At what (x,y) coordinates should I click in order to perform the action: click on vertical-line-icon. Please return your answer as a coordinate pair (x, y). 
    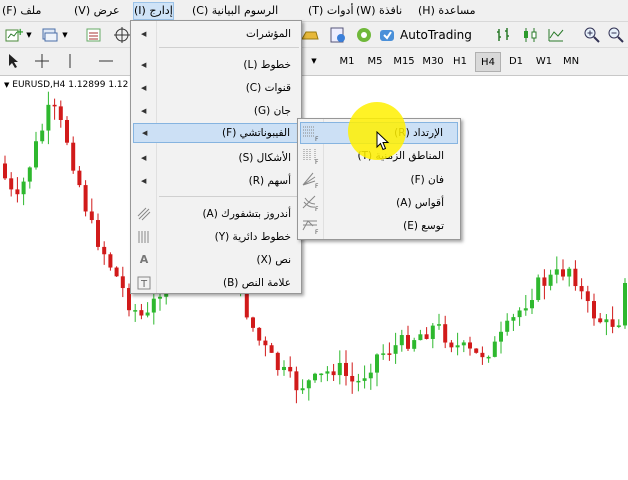
    Looking at the image, I should click on (70, 61).